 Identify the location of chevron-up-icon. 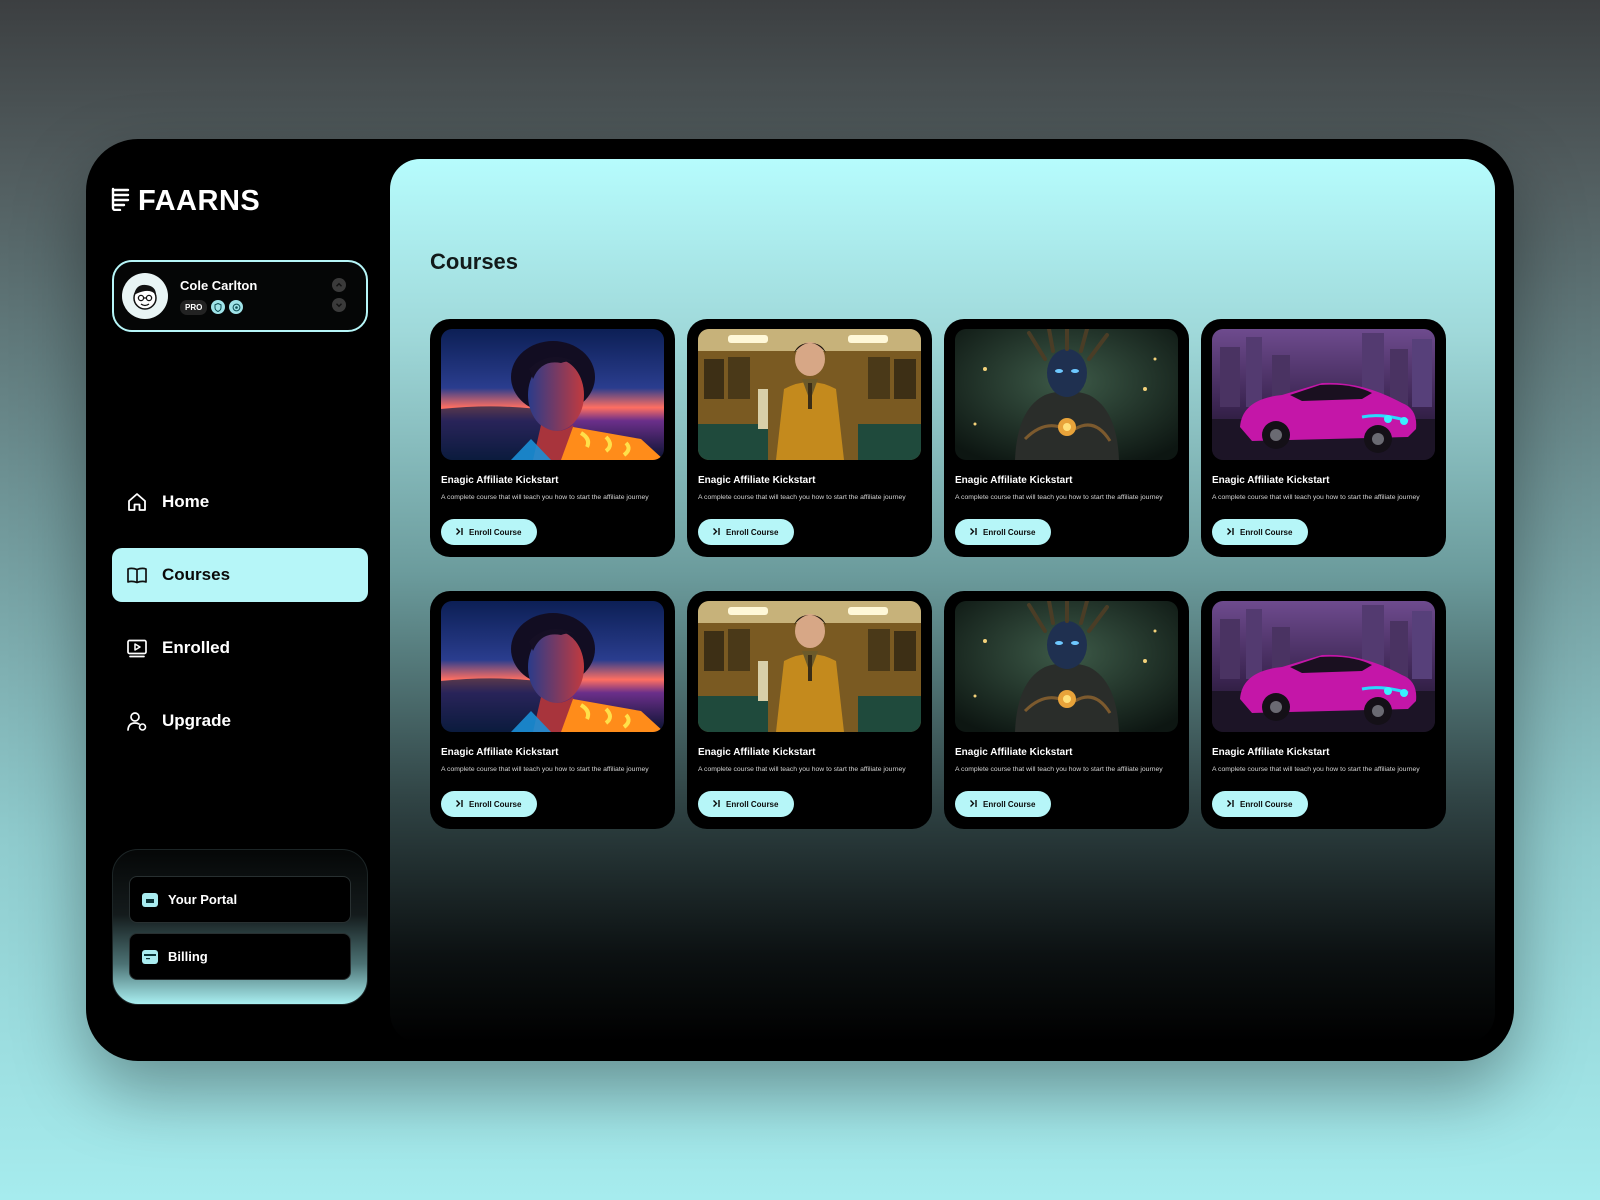
(339, 285).